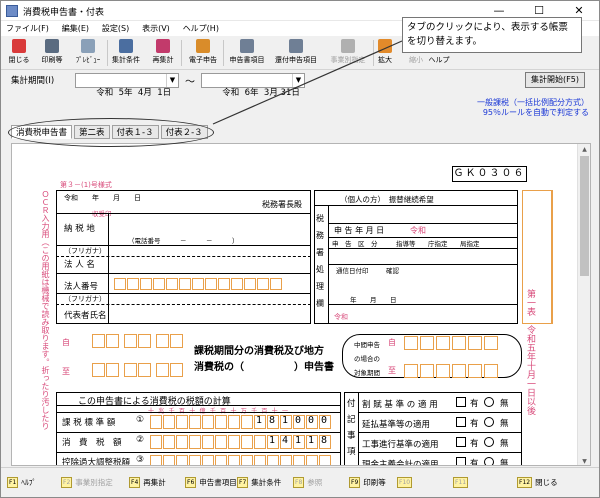  What do you see at coordinates (201, 28) in the screenshot?
I see `menu-help: ヘルプ(H)` at bounding box center [201, 28].